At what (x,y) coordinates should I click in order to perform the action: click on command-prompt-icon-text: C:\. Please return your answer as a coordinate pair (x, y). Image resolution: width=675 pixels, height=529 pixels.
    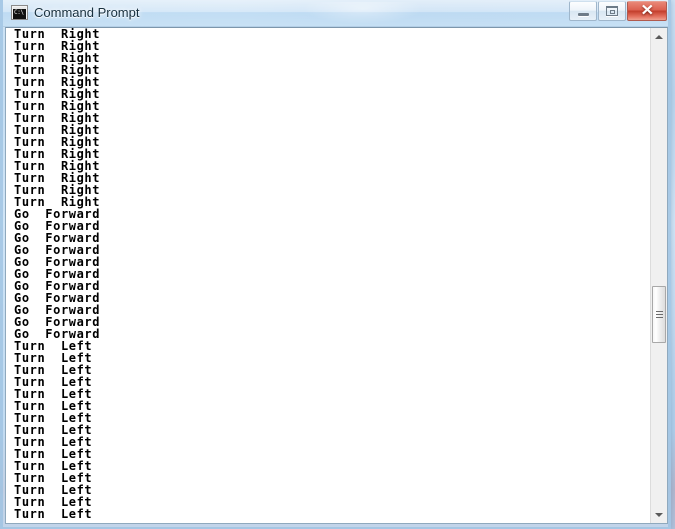
    Looking at the image, I should click on (19, 12).